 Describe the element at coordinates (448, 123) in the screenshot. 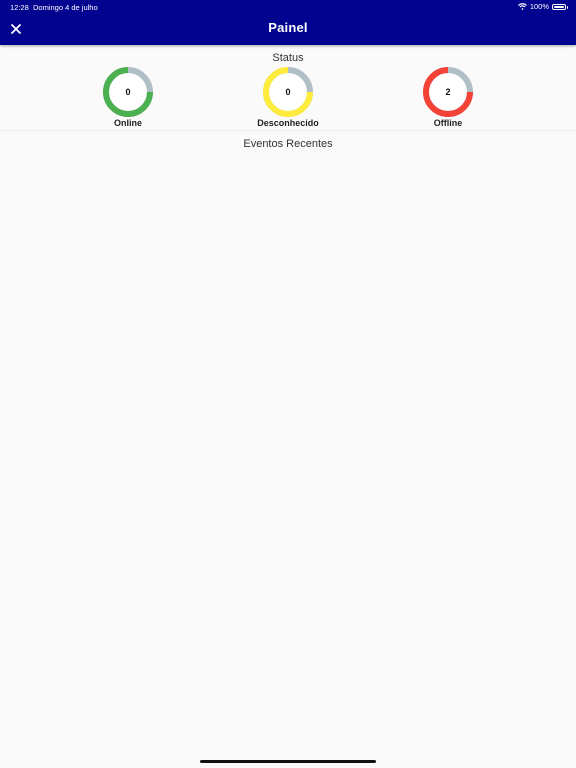

I see `gauge-label-offline: Offline` at that location.